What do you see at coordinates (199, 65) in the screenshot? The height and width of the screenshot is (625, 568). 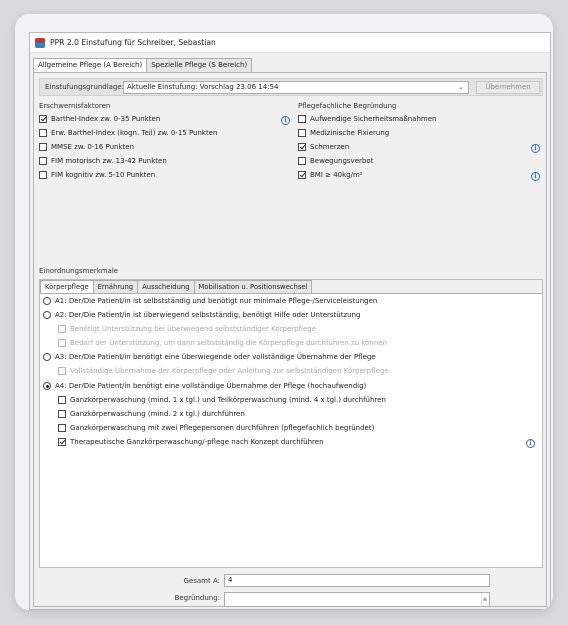 I see `tab-spezielle-pflege: Spezielle Pflege (S Bereich)` at bounding box center [199, 65].